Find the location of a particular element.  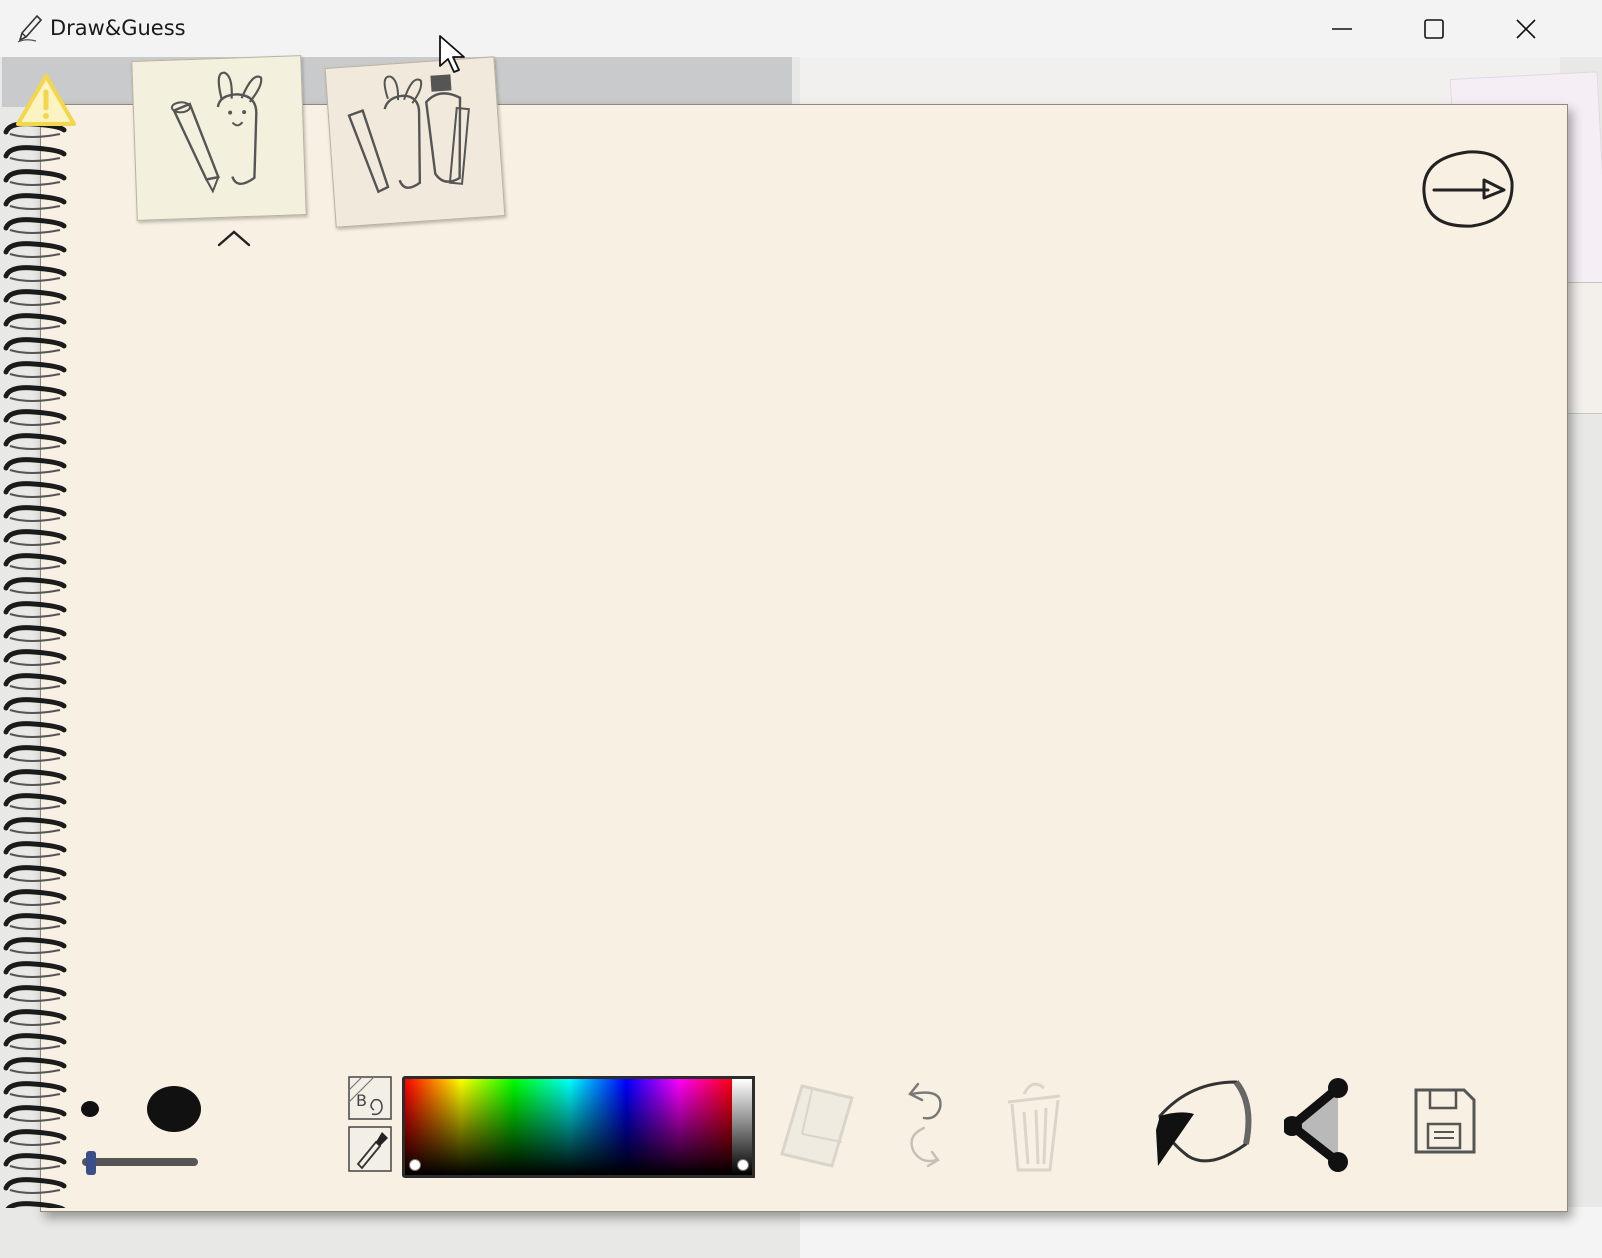

next-button is located at coordinates (1468, 189).